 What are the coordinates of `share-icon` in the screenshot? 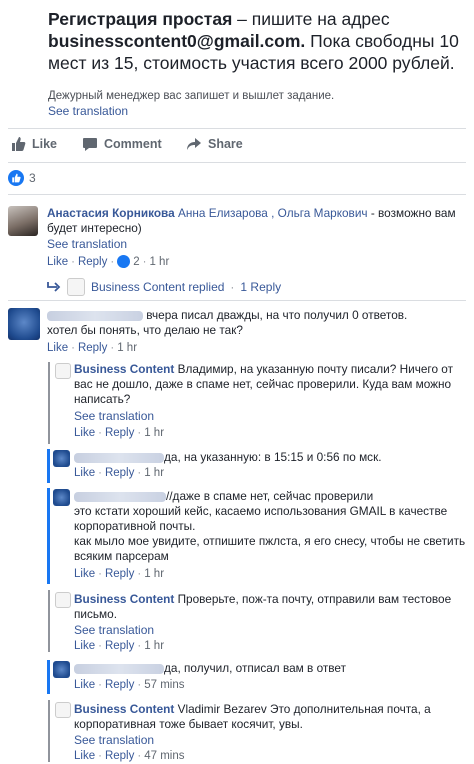 It's located at (194, 144).